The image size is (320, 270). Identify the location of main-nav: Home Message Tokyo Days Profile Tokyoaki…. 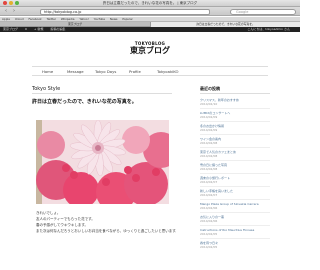
(150, 71).